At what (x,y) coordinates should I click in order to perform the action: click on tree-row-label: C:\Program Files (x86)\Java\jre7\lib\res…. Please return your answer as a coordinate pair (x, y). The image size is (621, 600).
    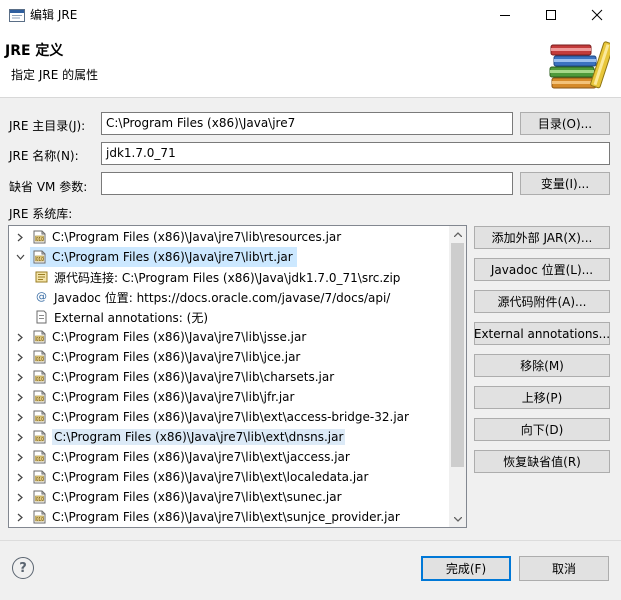
    Looking at the image, I should click on (197, 237).